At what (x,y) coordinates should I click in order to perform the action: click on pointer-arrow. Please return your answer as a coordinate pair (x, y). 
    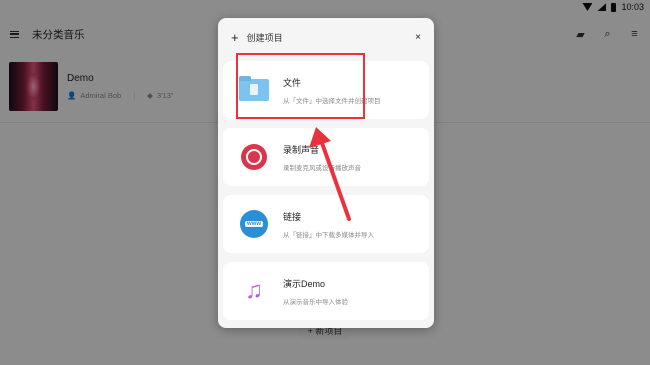
    Looking at the image, I should click on (330, 174).